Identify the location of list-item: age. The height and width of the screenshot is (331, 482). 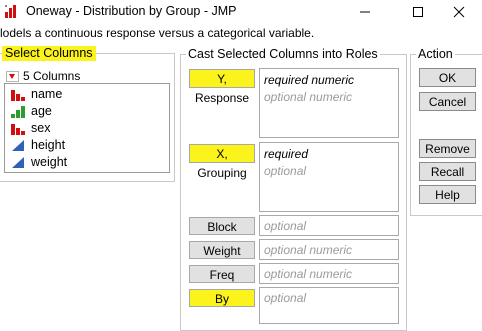
(31, 111).